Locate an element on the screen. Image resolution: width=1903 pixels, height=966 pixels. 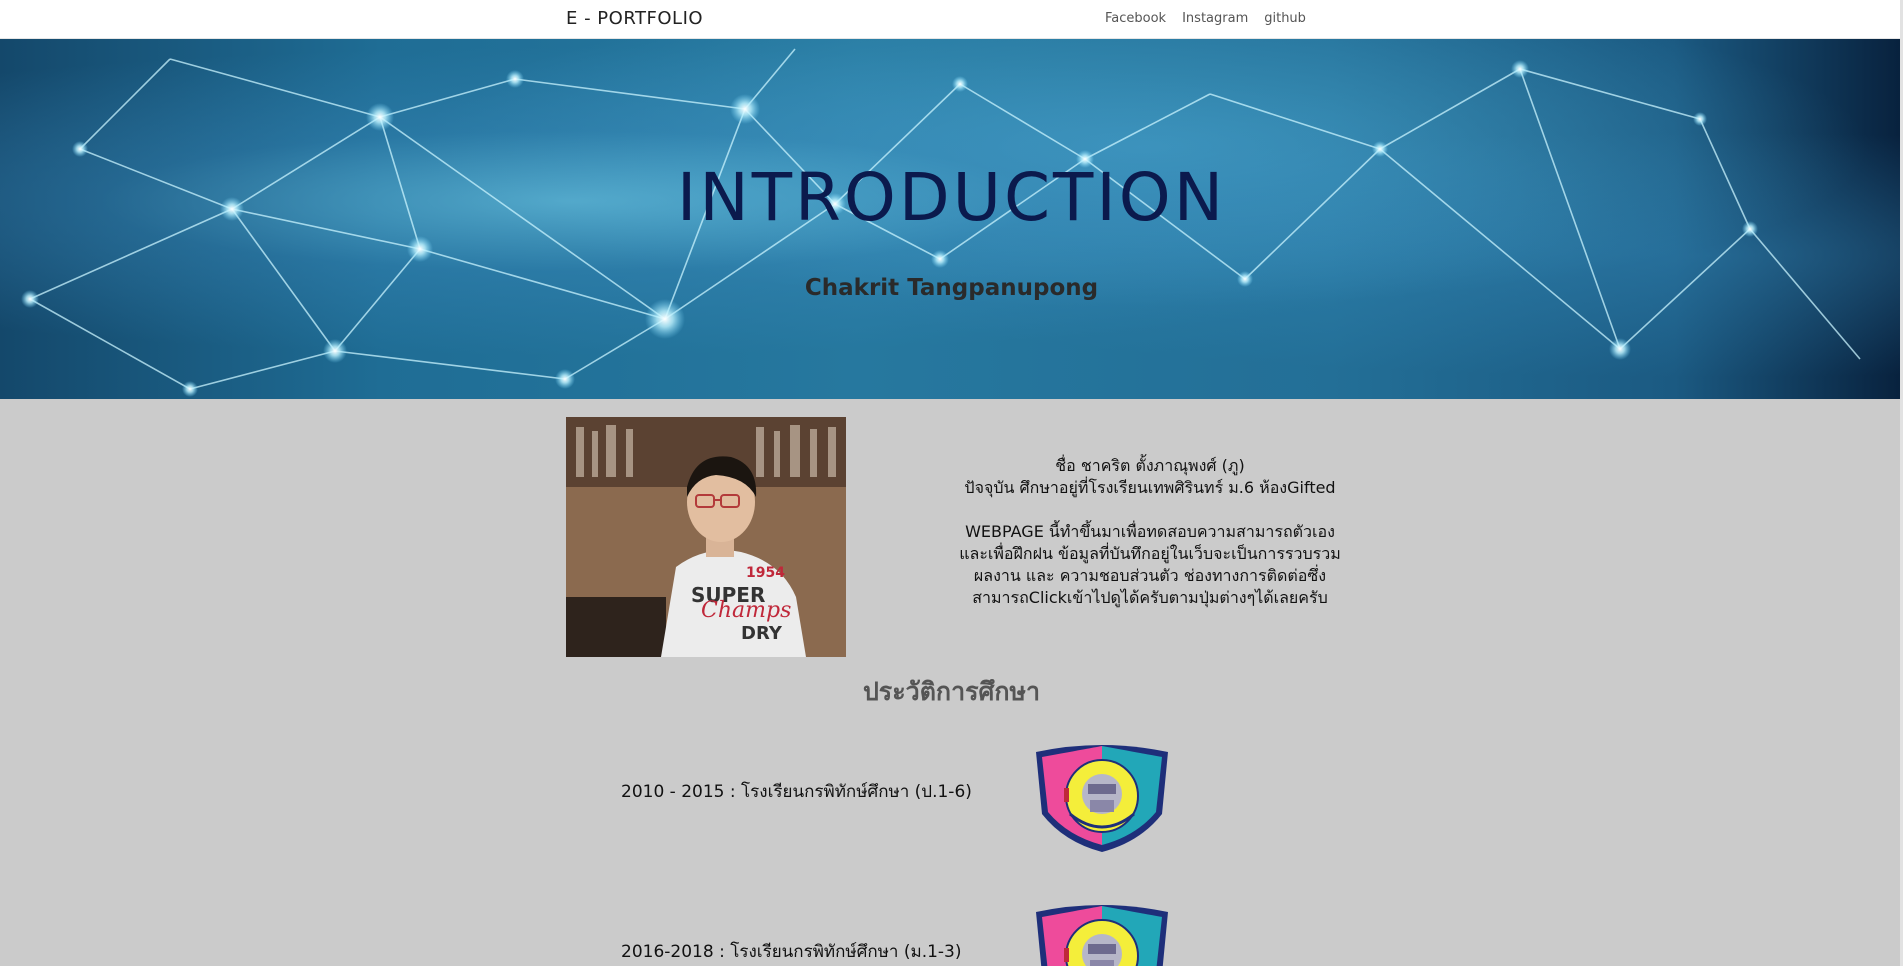
profile-photo: 1954 SUPER Champs DRY is located at coordinates (706, 537).